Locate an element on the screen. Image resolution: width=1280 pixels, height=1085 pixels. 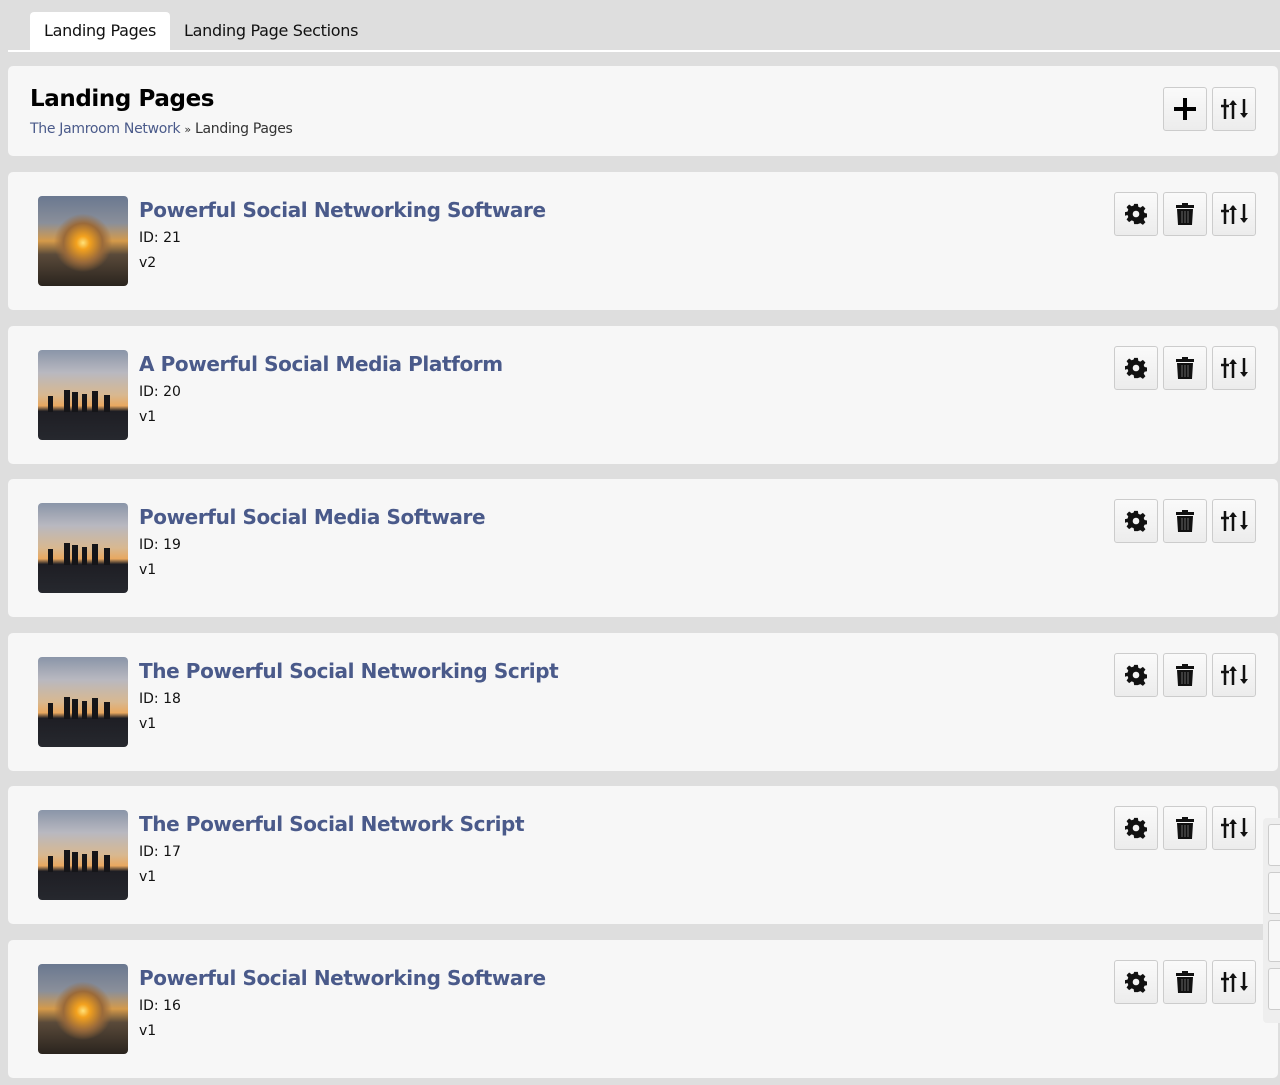
item-title-link: A Powerful Social Media Platform is located at coordinates (321, 364).